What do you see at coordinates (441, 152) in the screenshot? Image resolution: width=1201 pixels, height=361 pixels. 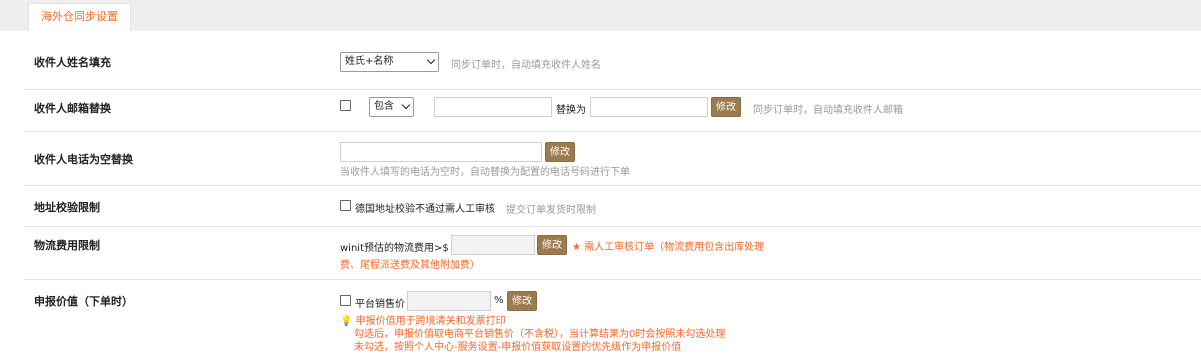 I see `phone-replace-input` at bounding box center [441, 152].